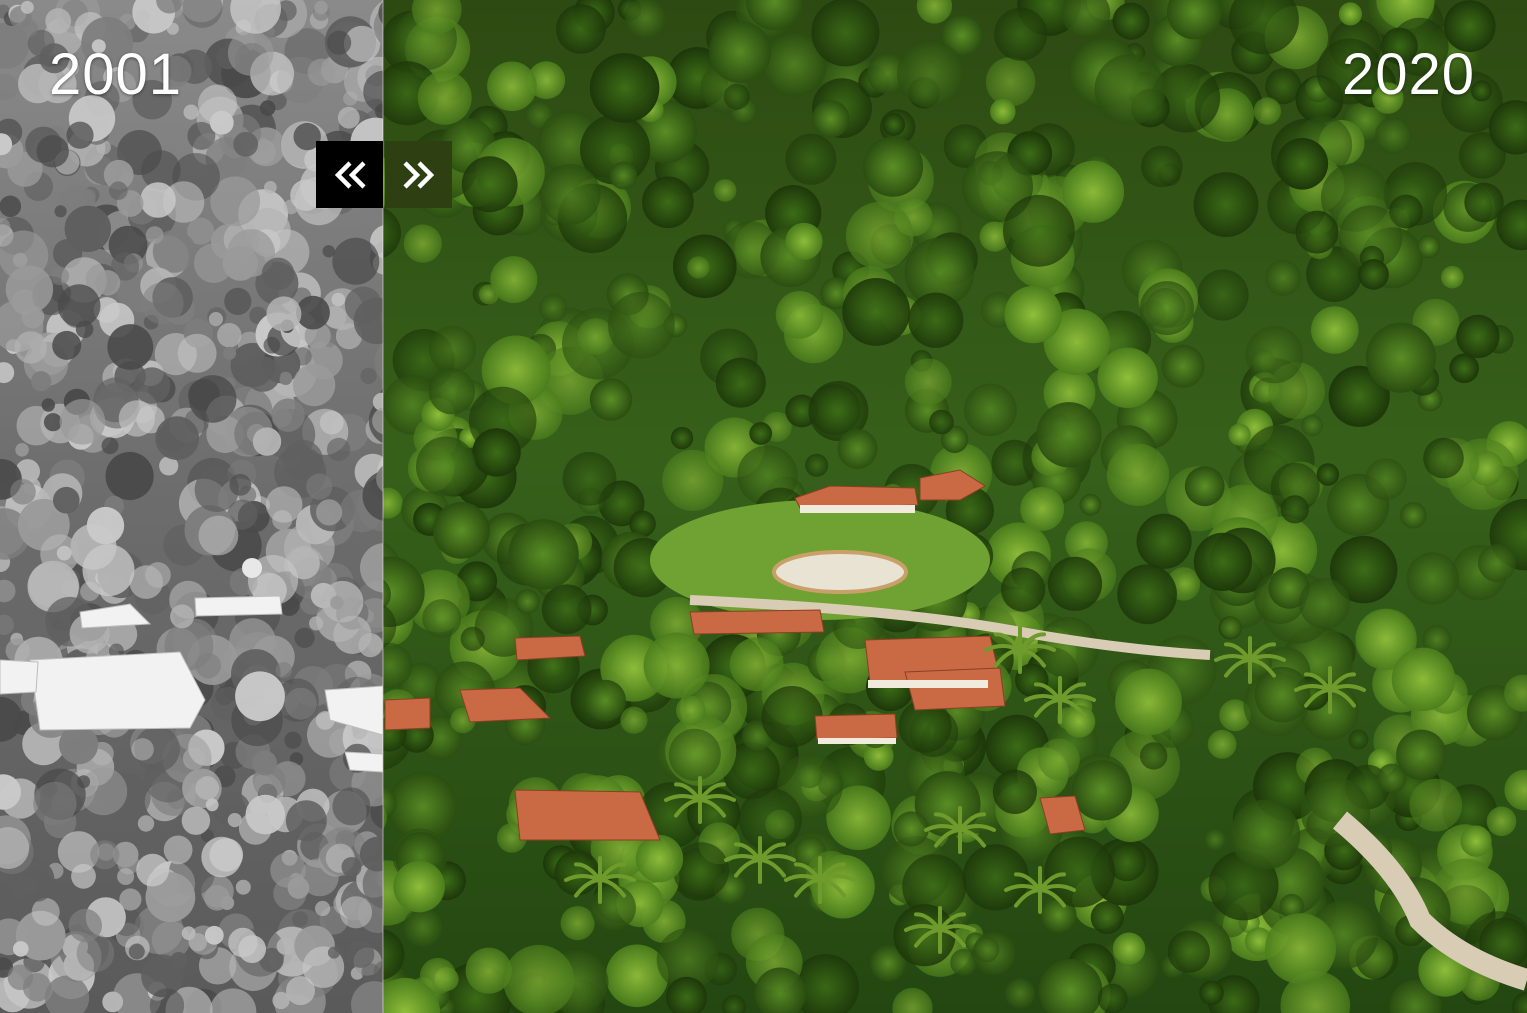 This screenshot has width=1527, height=1013. What do you see at coordinates (1408, 74) in the screenshot?
I see `after-year-label: 2020` at bounding box center [1408, 74].